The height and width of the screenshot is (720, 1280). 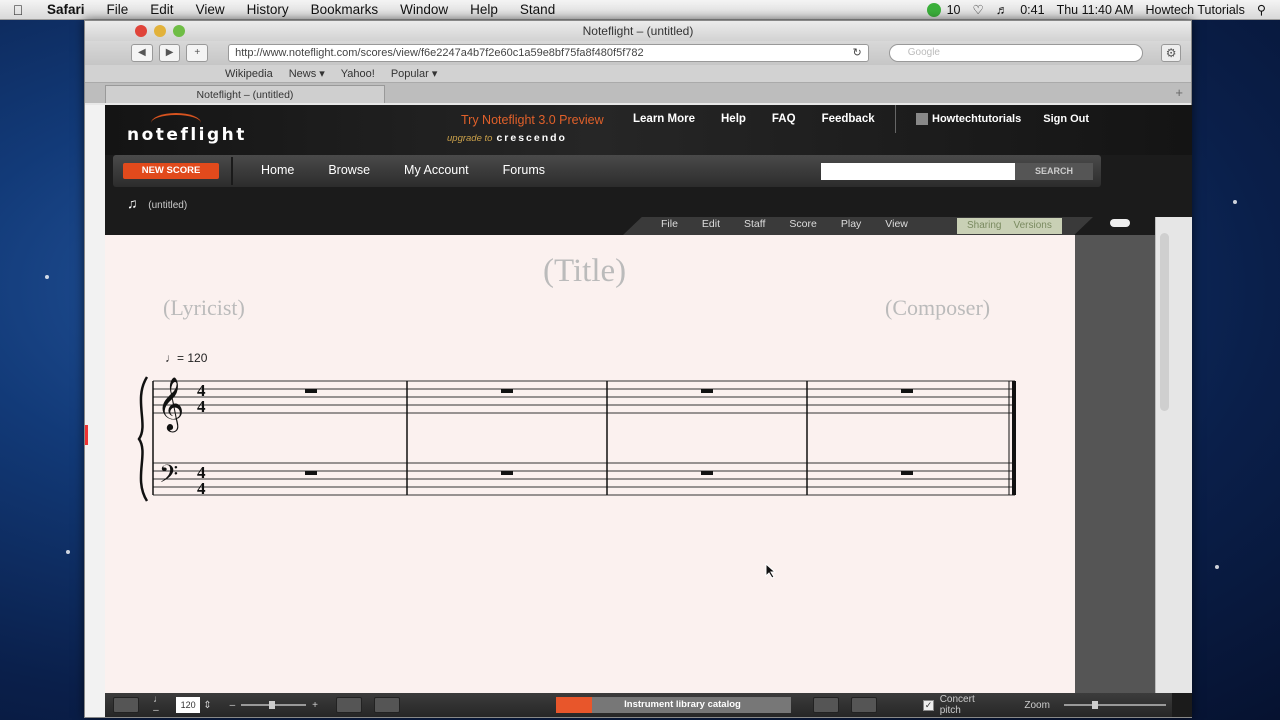 What do you see at coordinates (161, 9) in the screenshot?
I see `menu-edit: Edit` at bounding box center [161, 9].